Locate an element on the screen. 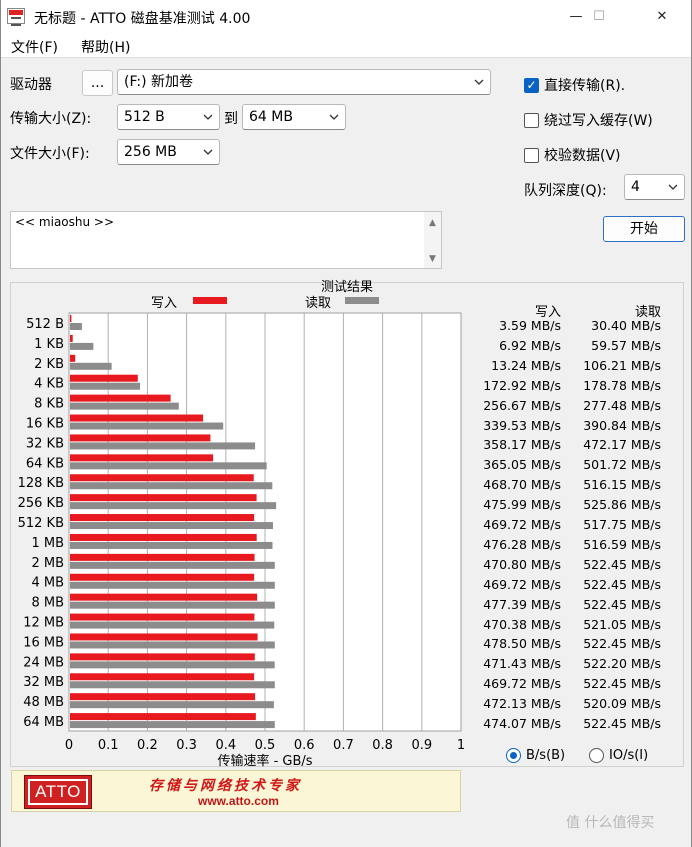  menu-help: 帮助(H) is located at coordinates (105, 47).